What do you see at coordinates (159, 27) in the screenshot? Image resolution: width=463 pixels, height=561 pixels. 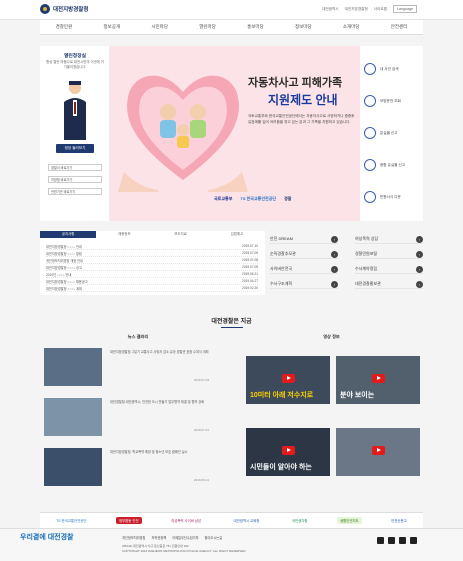 I see `nav-item: 시민마당` at bounding box center [159, 27].